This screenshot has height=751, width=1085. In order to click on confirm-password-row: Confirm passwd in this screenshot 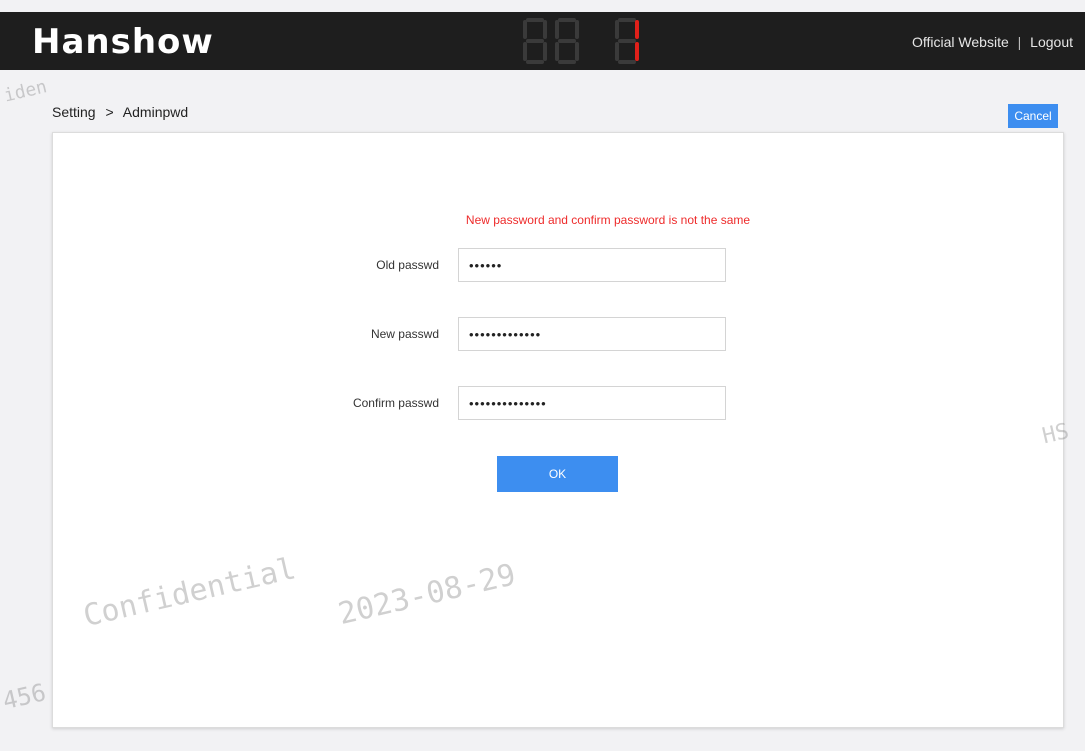, I will do `click(558, 404)`.